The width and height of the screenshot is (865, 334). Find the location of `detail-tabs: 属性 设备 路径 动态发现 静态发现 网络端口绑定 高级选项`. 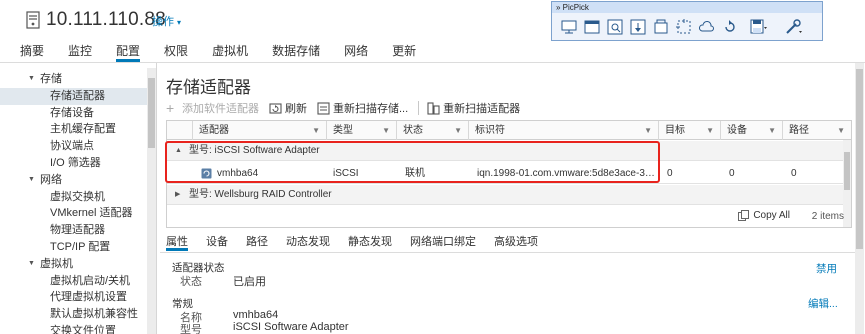

detail-tabs: 属性 设备 路径 动态发现 静态发现 网络端口绑定 高级选项 is located at coordinates (361, 242).